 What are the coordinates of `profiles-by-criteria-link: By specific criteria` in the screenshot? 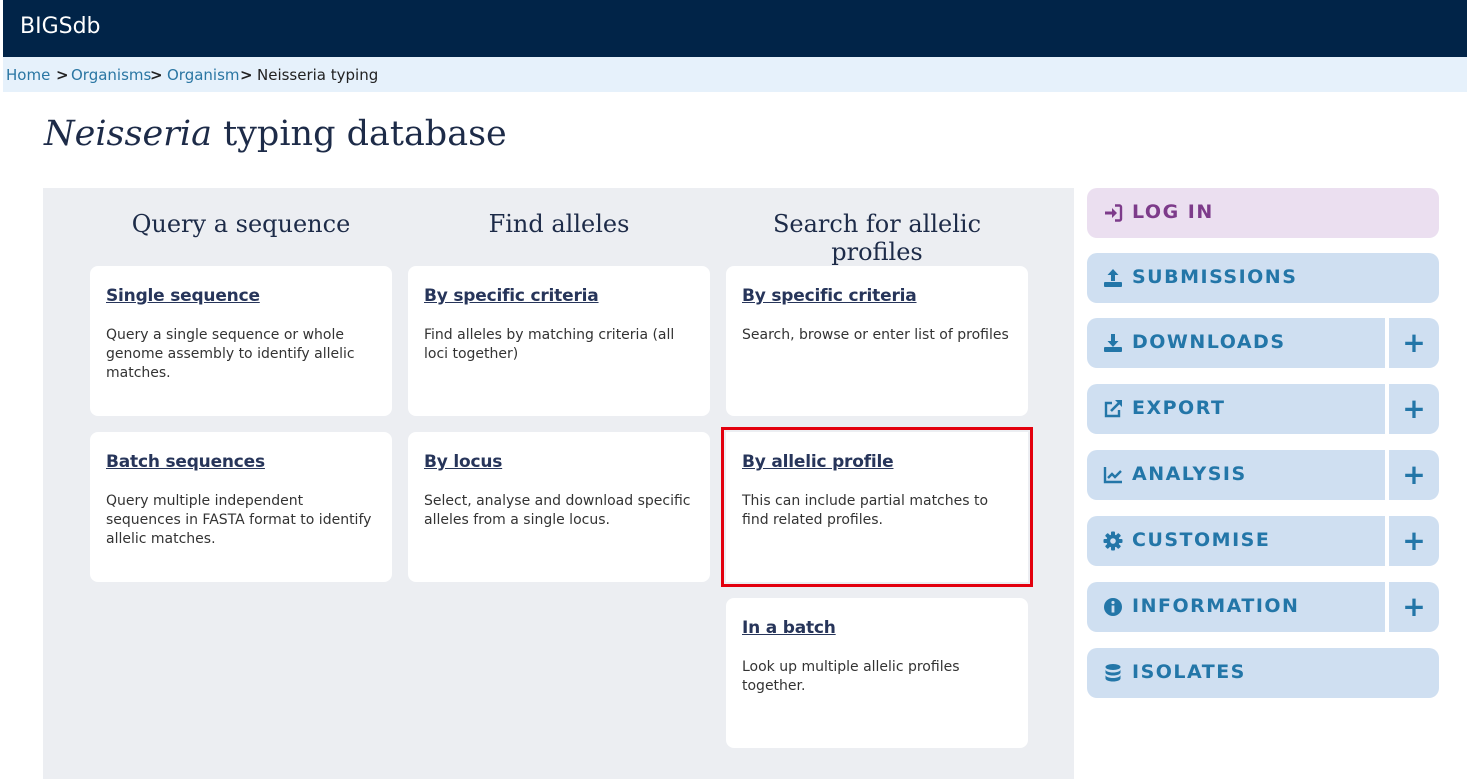 It's located at (829, 296).